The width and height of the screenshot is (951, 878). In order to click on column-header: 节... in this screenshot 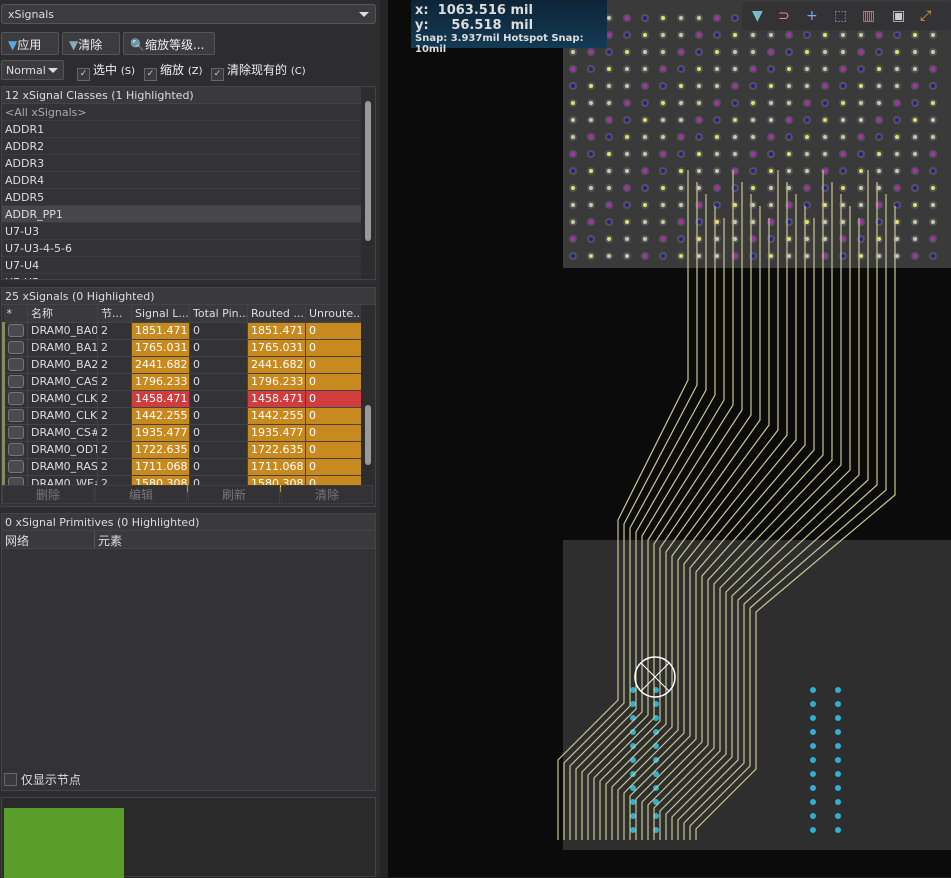, I will do `click(114, 314)`.